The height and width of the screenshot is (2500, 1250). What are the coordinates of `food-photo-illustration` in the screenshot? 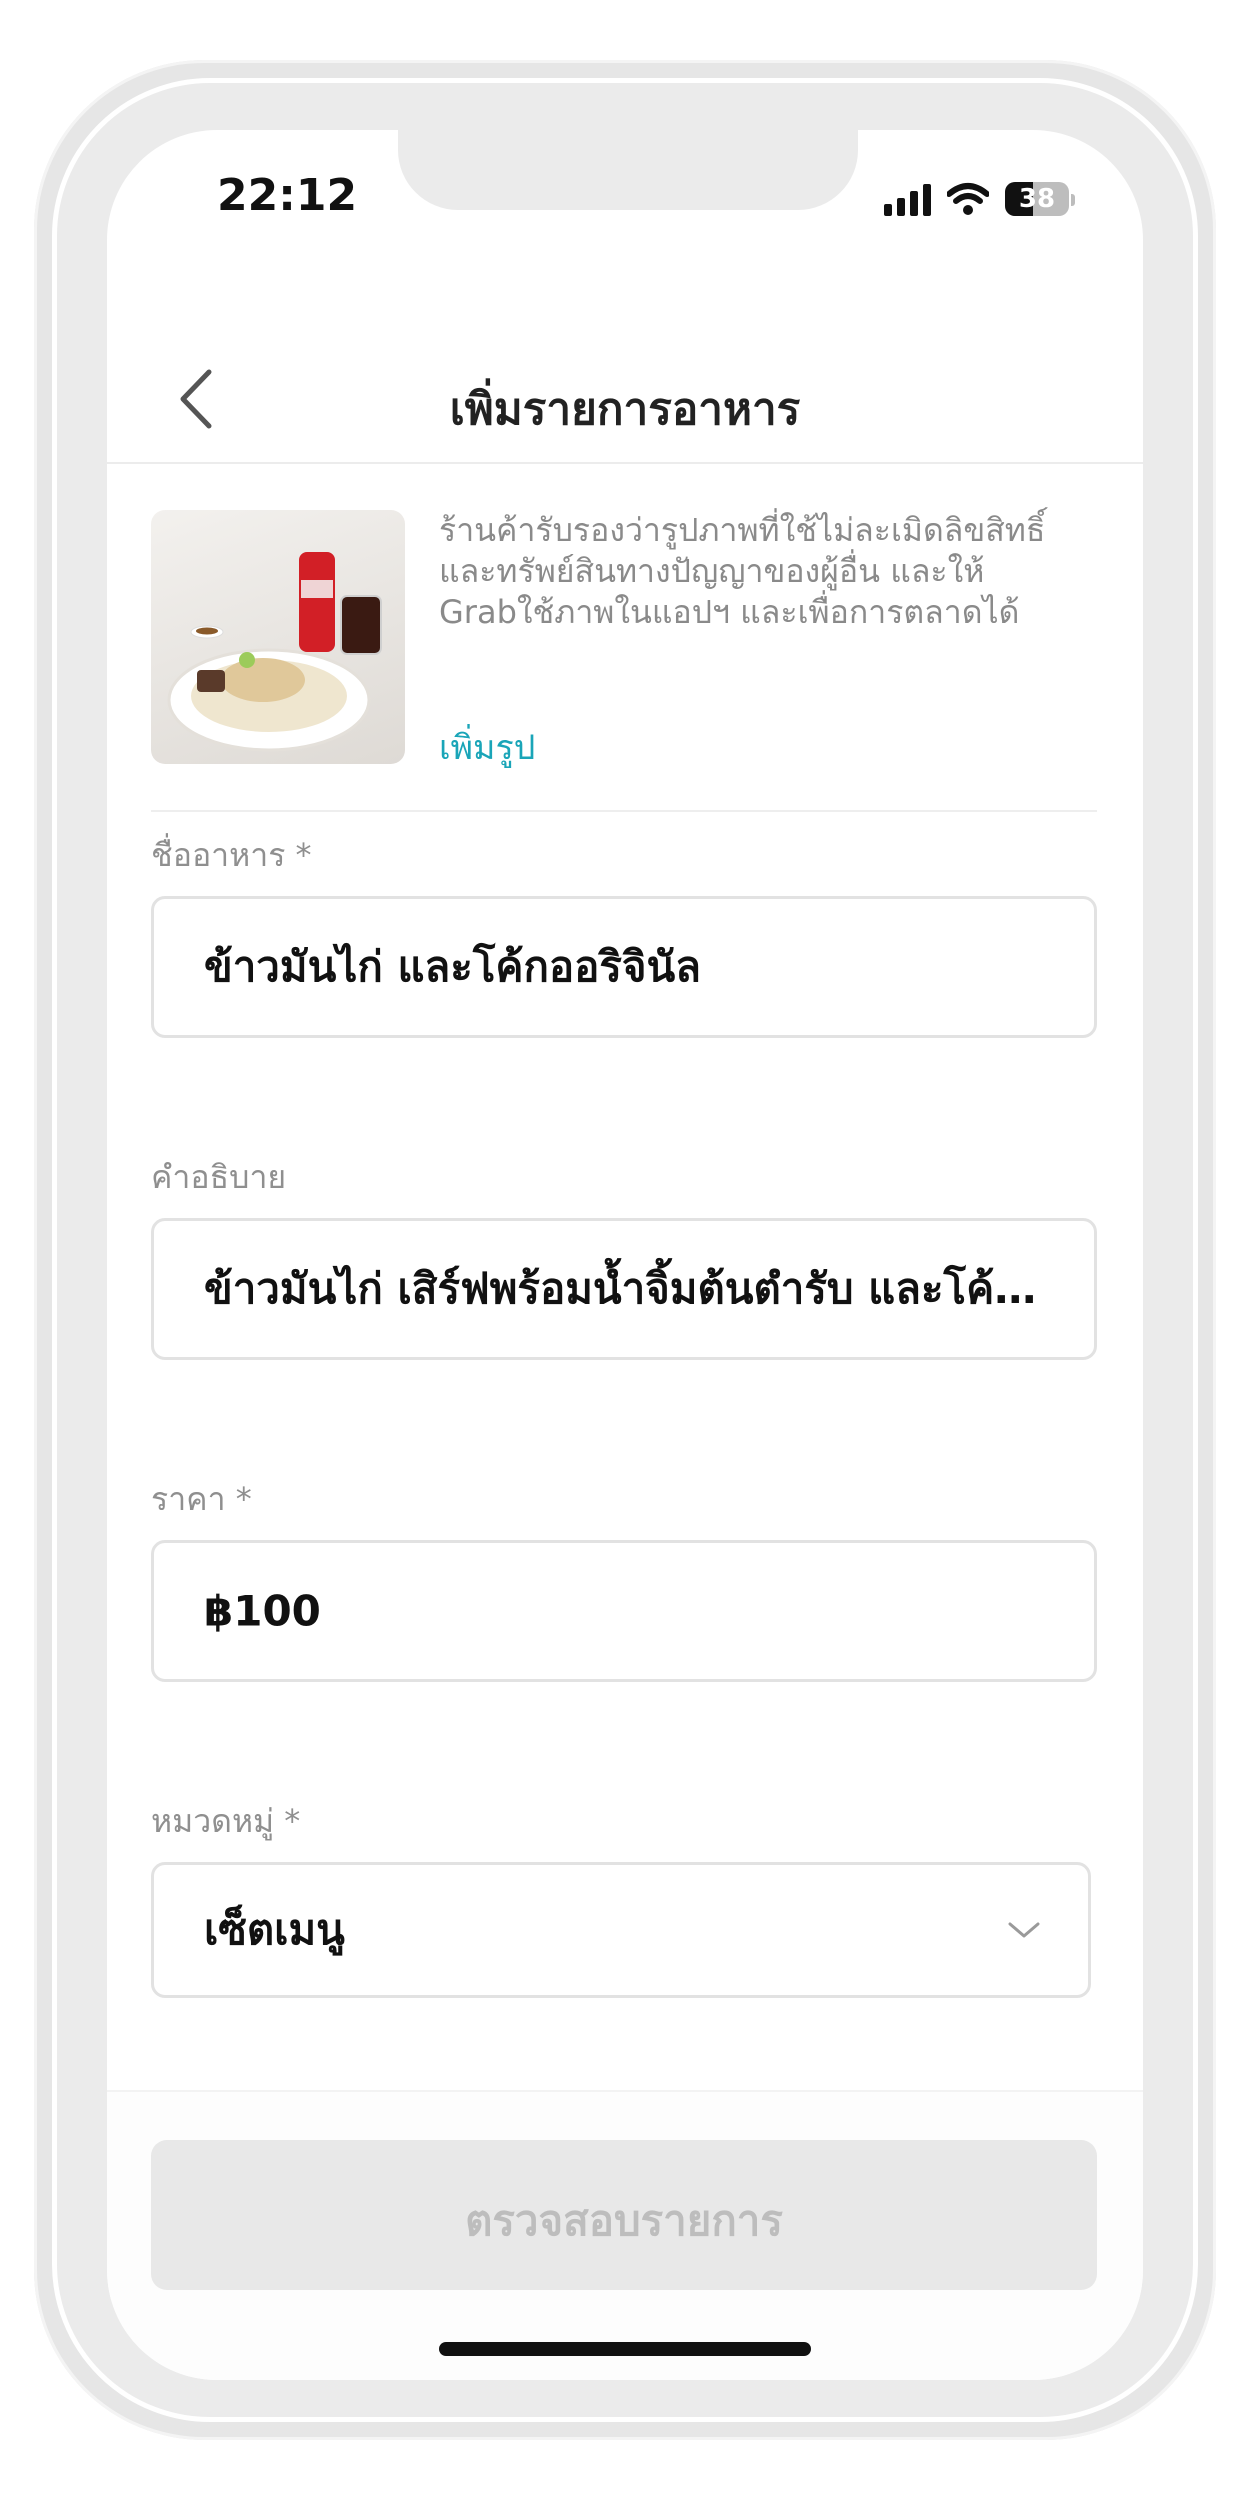 It's located at (274, 652).